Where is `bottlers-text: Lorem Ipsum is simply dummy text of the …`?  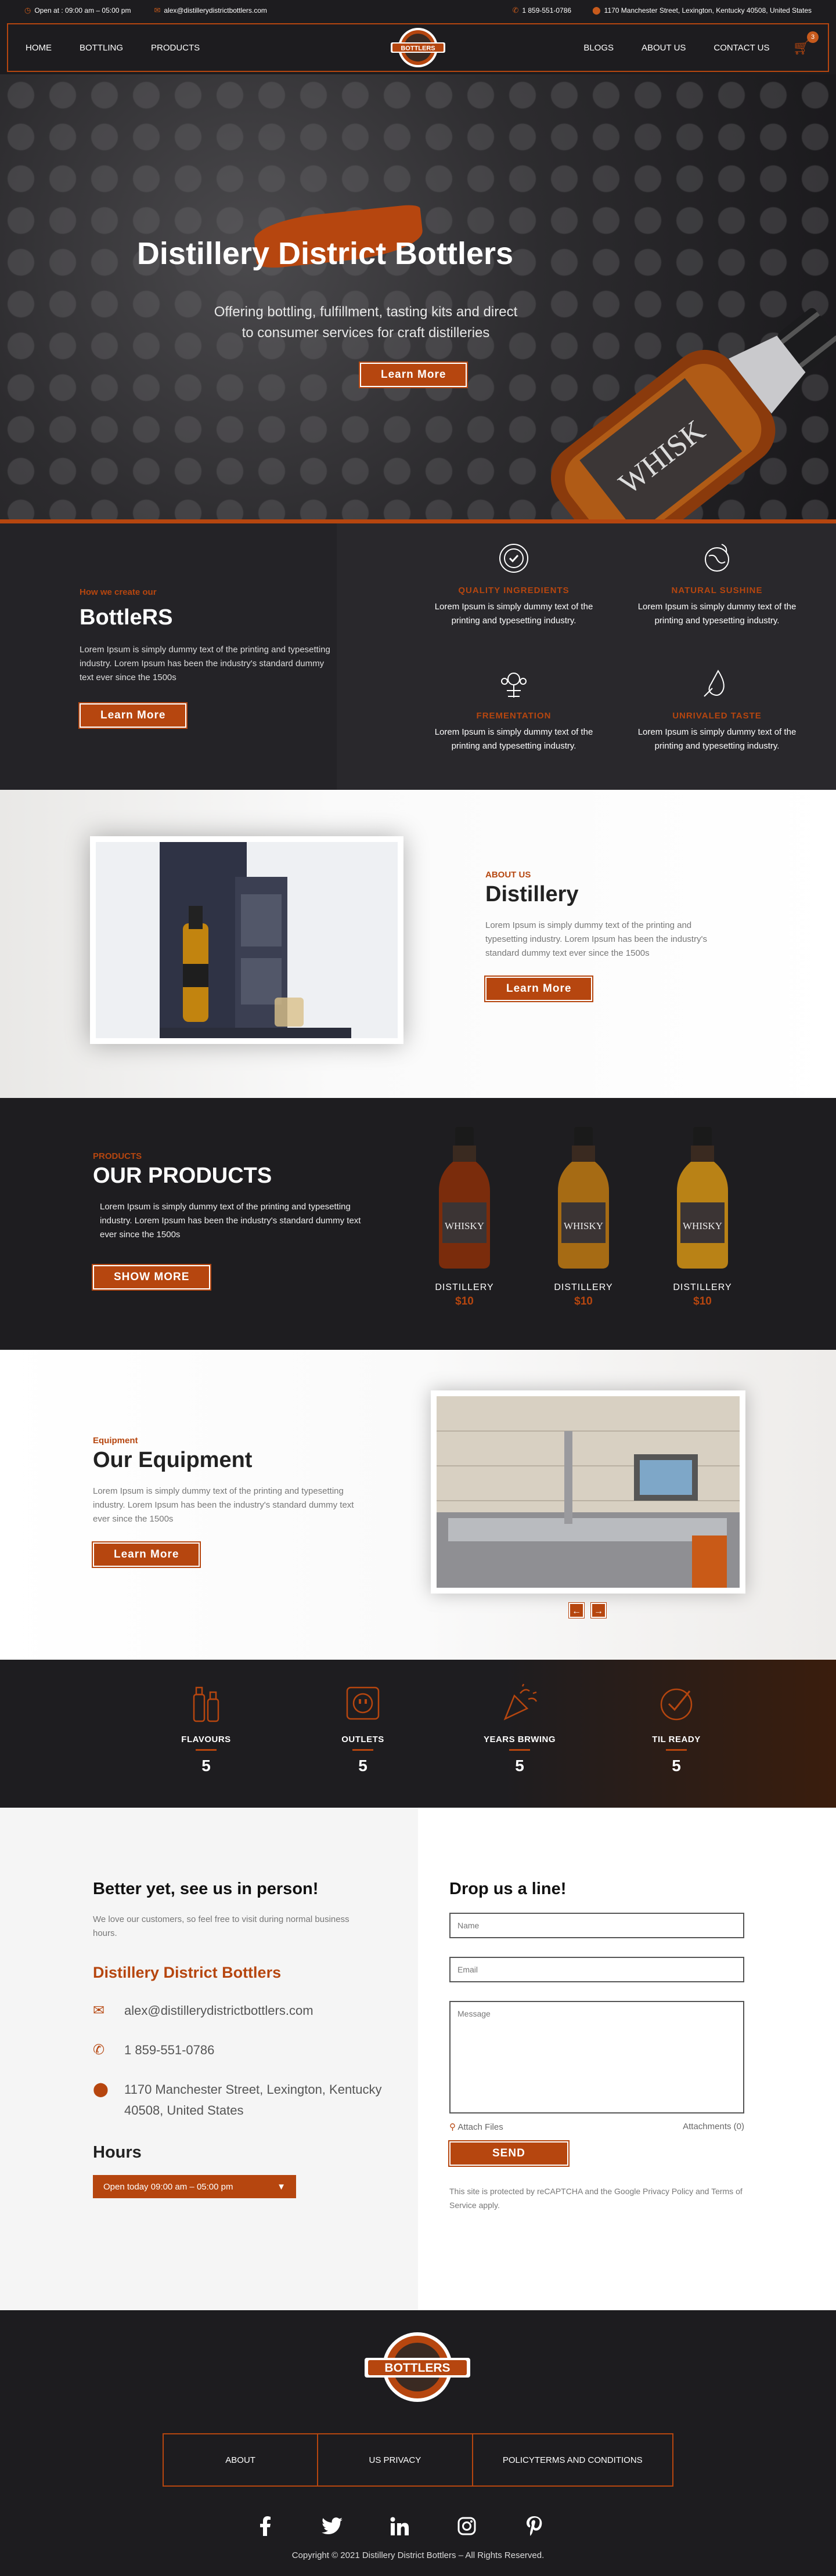 bottlers-text: Lorem Ipsum is simply dummy text of the … is located at coordinates (205, 663).